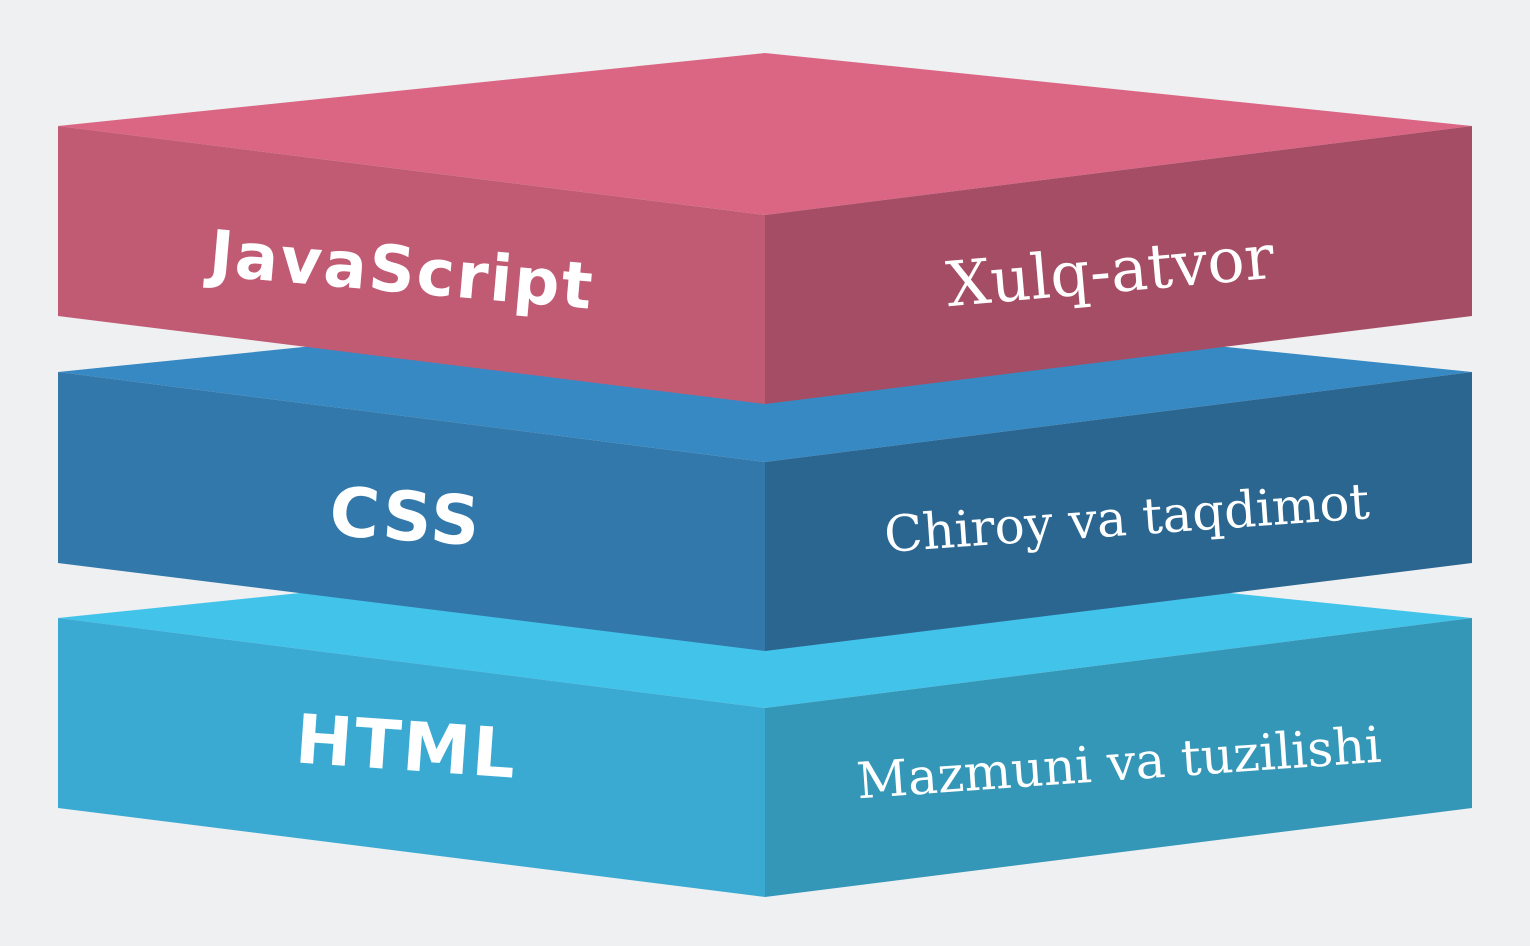 The width and height of the screenshot is (1530, 946). What do you see at coordinates (405, 517) in the screenshot?
I see `layer-css-name: CSS` at bounding box center [405, 517].